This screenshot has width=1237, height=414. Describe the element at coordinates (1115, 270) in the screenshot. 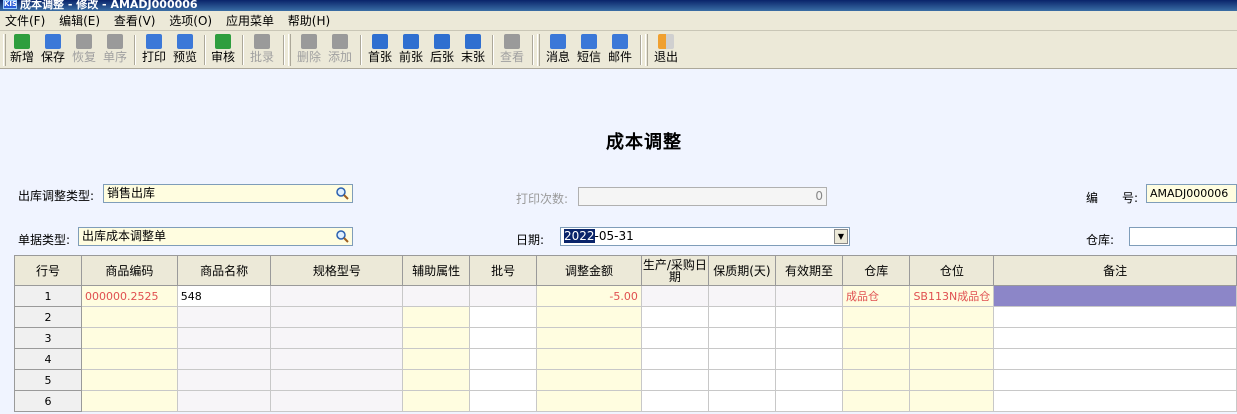

I see `header-remark: 备注` at that location.